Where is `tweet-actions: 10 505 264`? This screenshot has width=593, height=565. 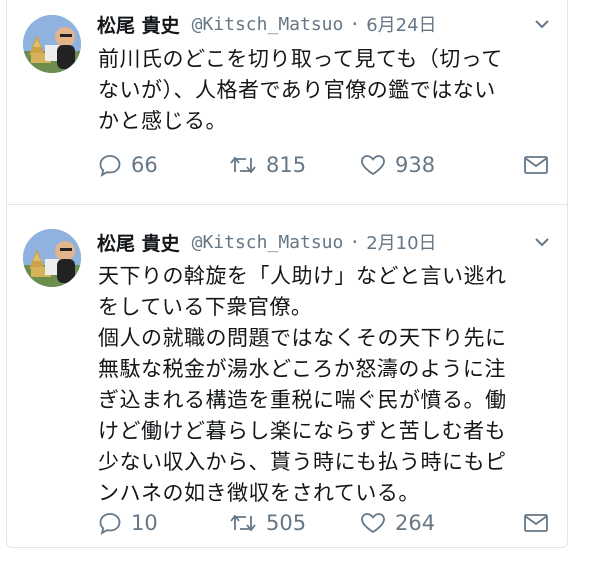
tweet-actions: 10 505 264 is located at coordinates (323, 523).